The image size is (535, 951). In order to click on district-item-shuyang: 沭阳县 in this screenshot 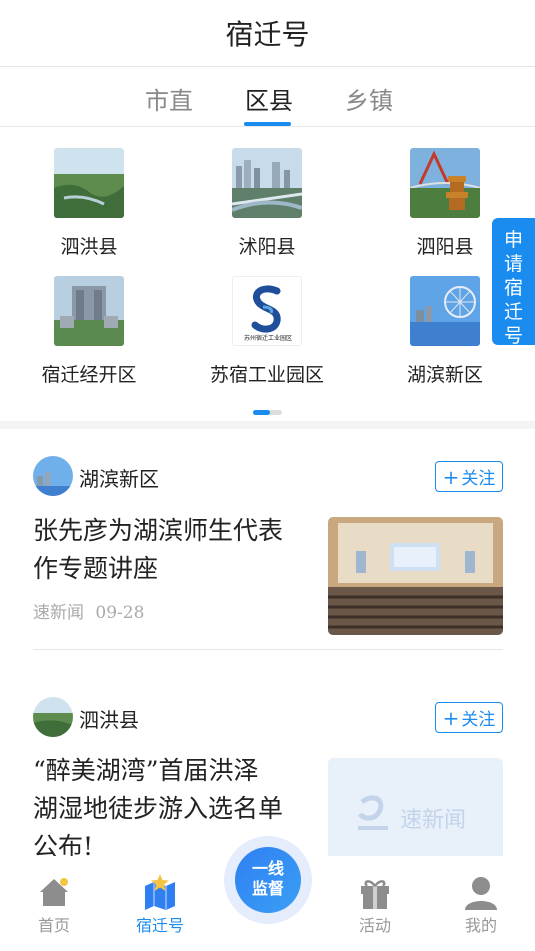, I will do `click(267, 203)`.